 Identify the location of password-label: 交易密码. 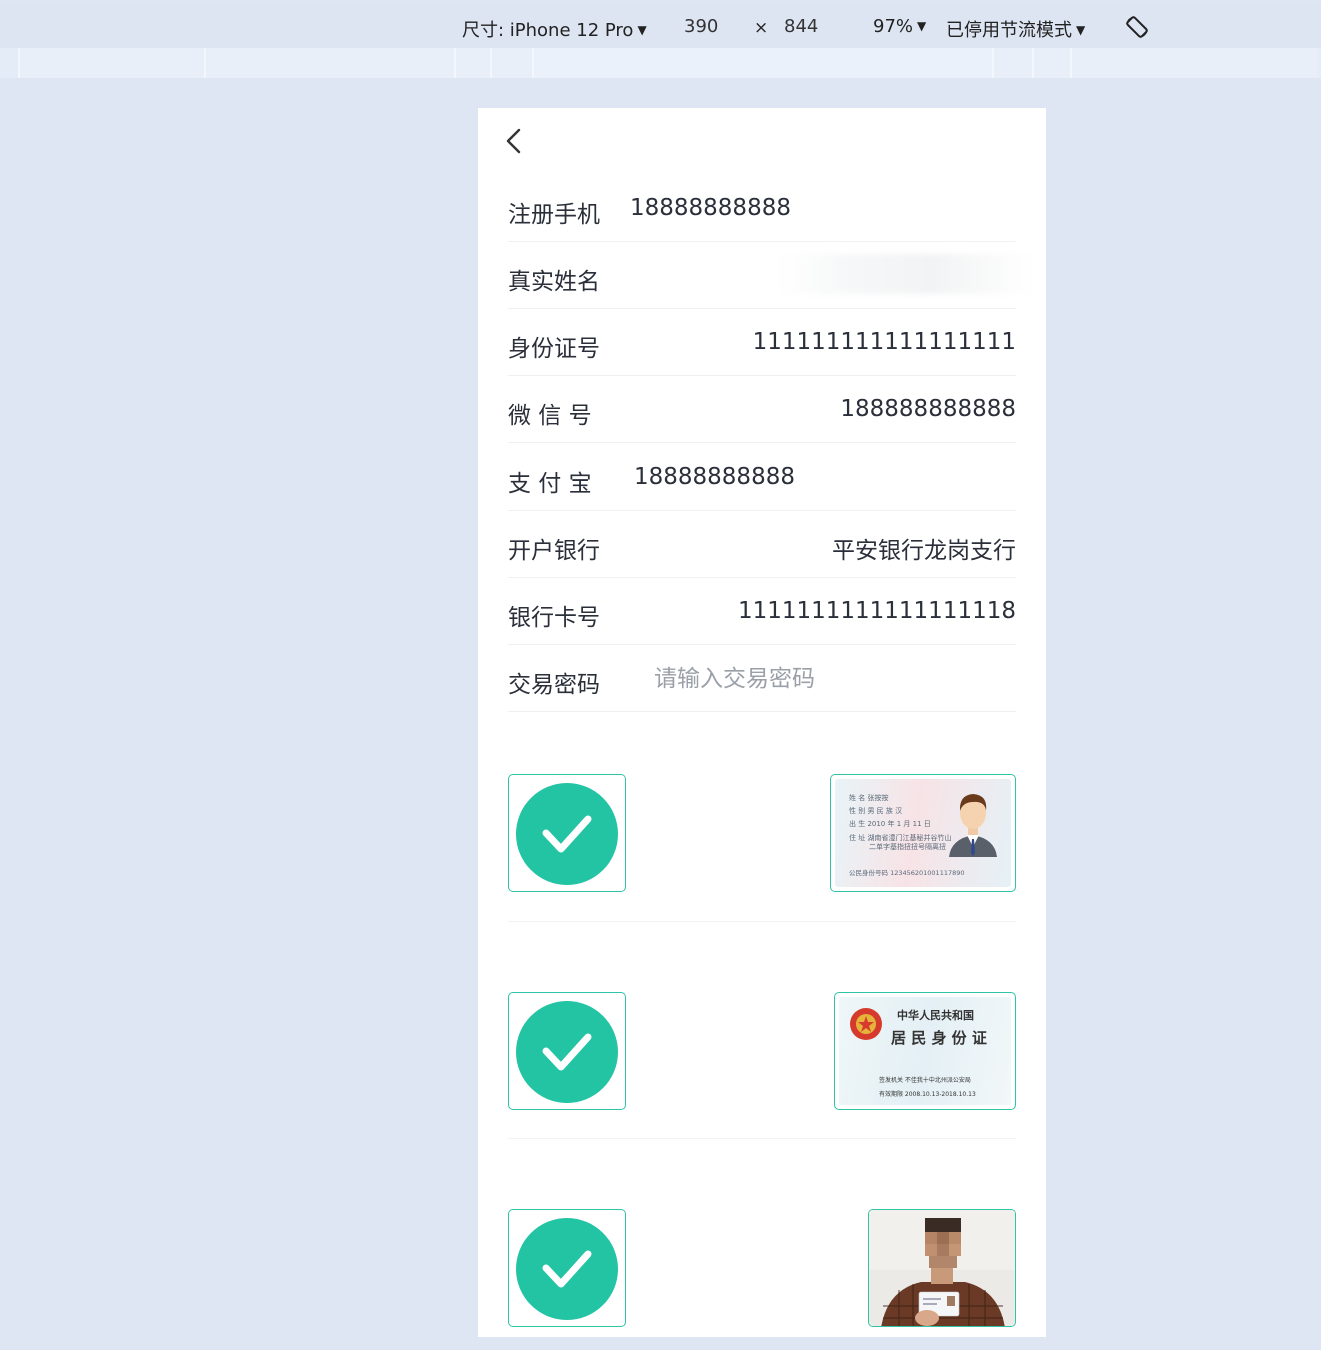
(554, 685).